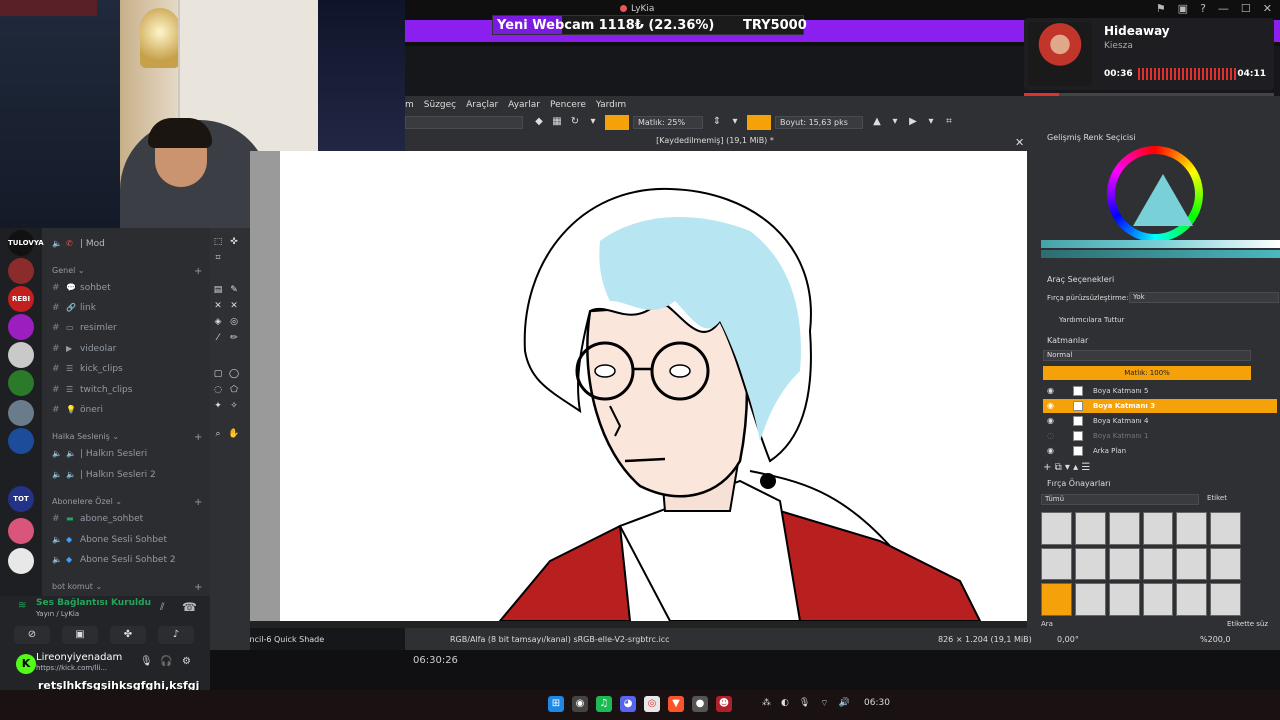  What do you see at coordinates (1050, 436) in the screenshot?
I see `eye-icon: ◌` at bounding box center [1050, 436].